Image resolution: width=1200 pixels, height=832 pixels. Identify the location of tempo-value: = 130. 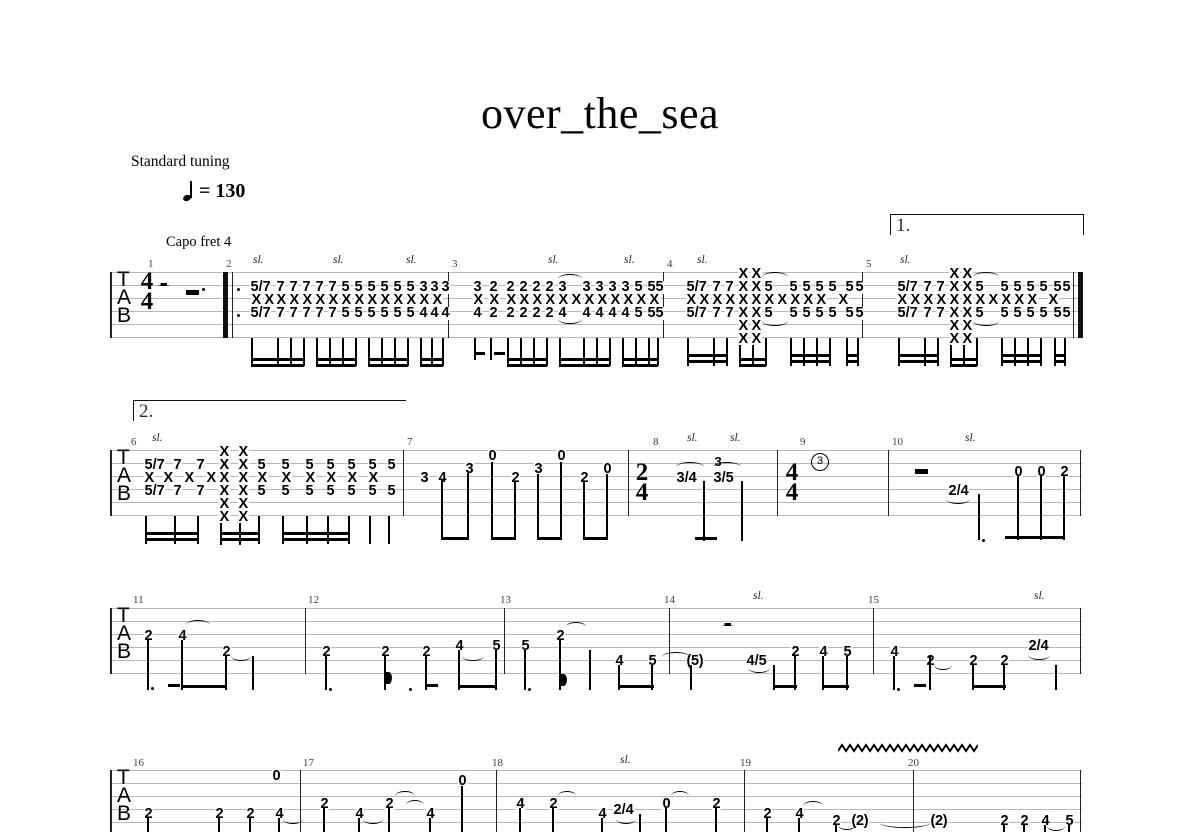
(222, 191).